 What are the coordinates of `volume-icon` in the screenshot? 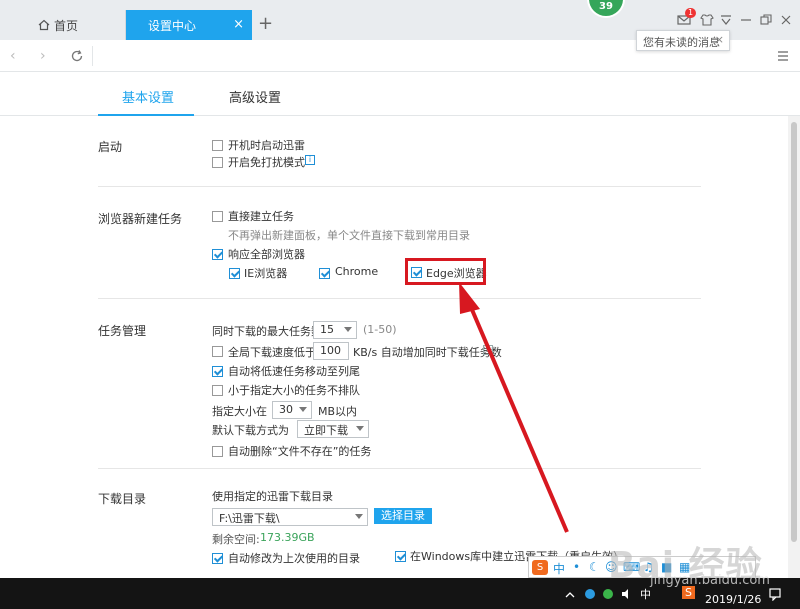 It's located at (627, 594).